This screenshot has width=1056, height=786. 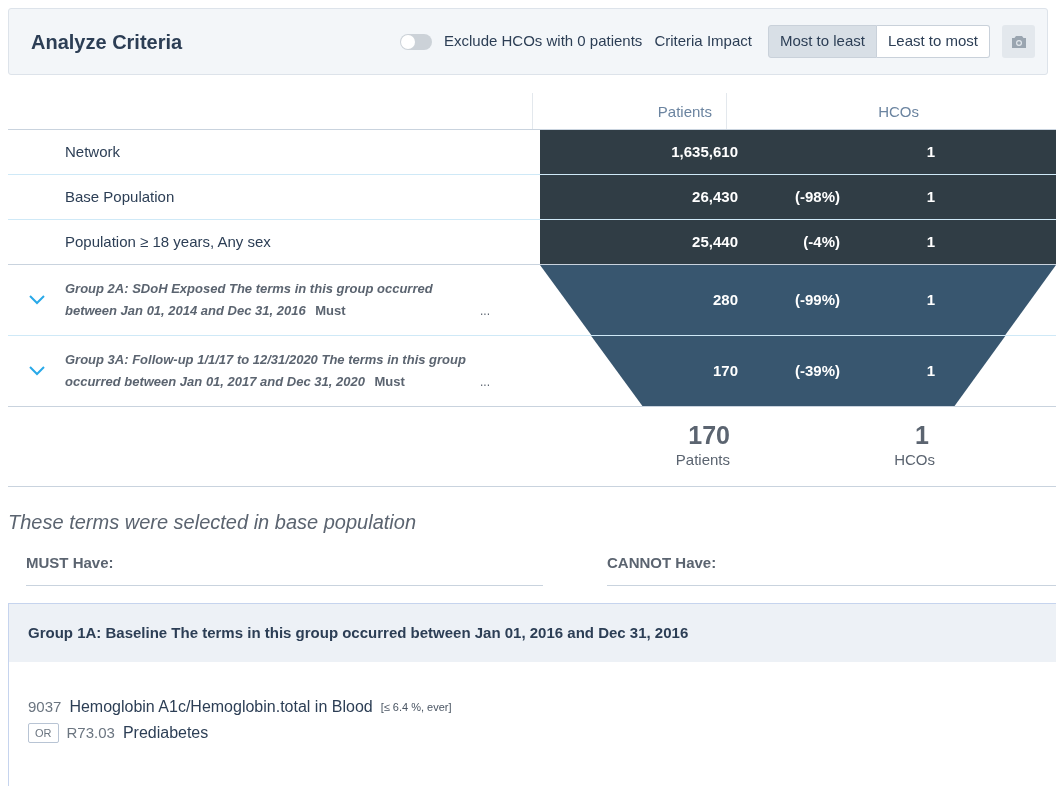 What do you see at coordinates (662, 562) in the screenshot?
I see `cannot-have-label: CANNOT Have:` at bounding box center [662, 562].